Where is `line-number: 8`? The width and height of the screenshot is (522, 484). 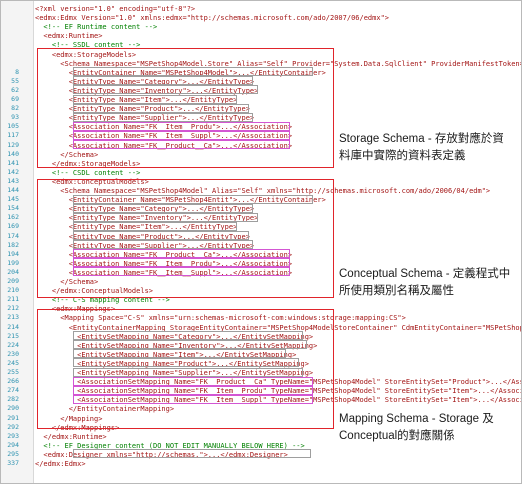 line-number: 8 is located at coordinates (17, 71).